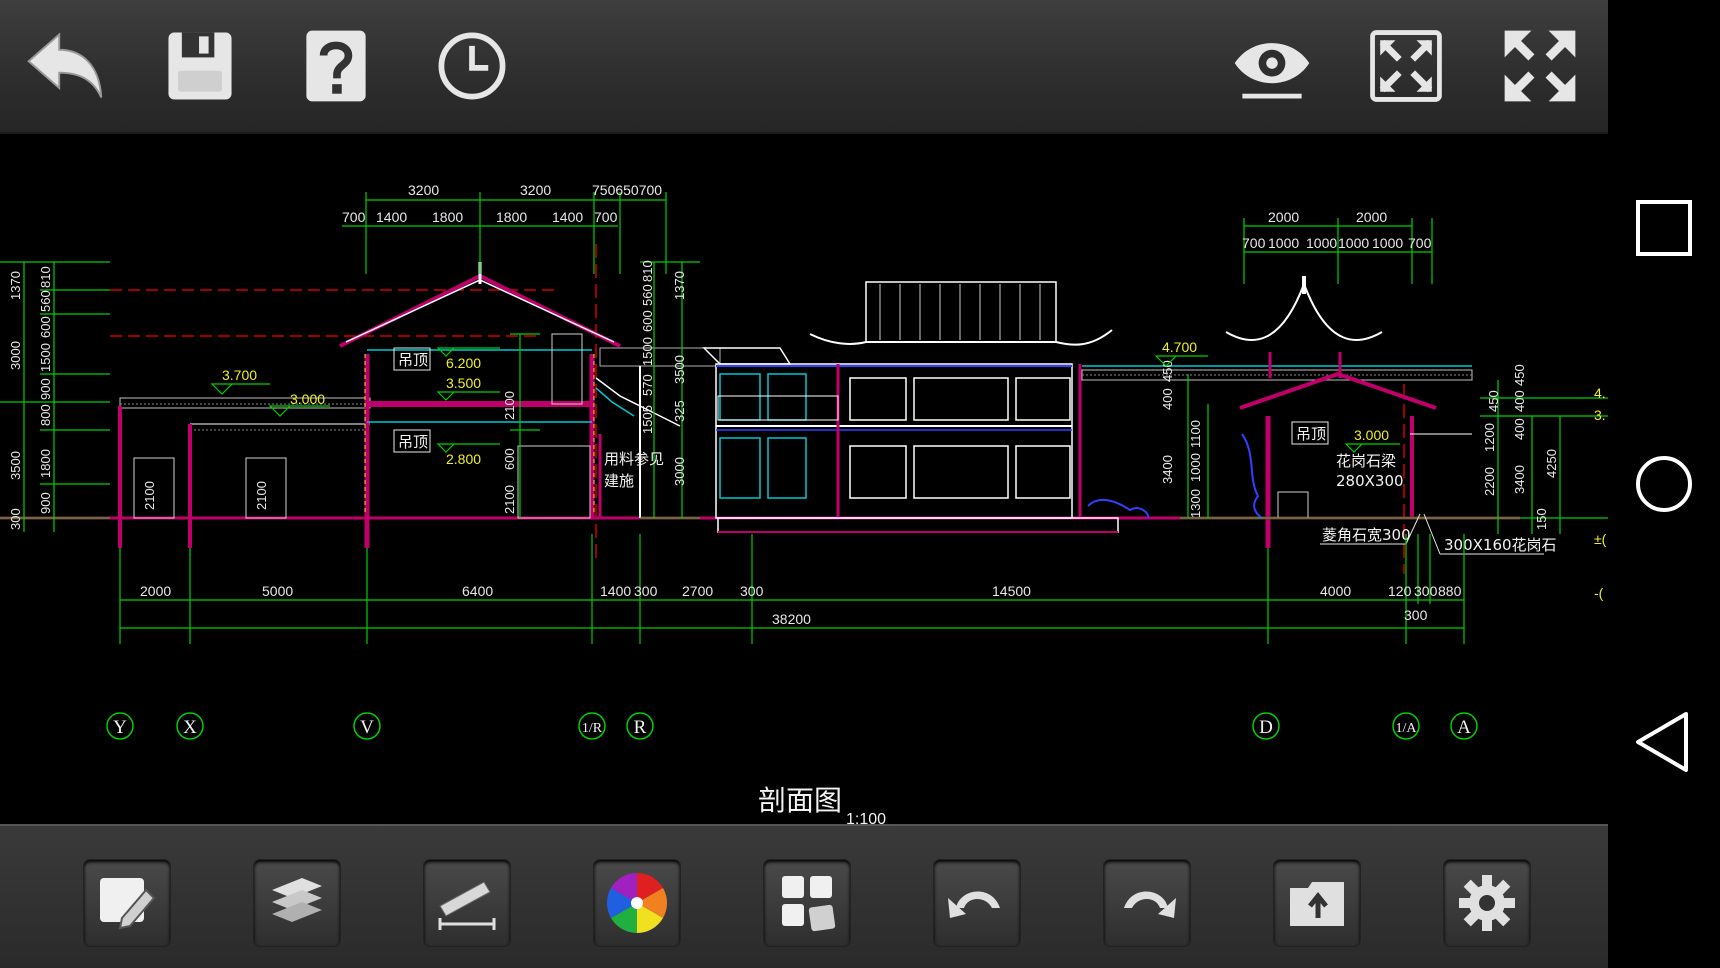 The height and width of the screenshot is (968, 1720). I want to click on top-dims-left-row1: 3200 3200 750650700, so click(535, 190).